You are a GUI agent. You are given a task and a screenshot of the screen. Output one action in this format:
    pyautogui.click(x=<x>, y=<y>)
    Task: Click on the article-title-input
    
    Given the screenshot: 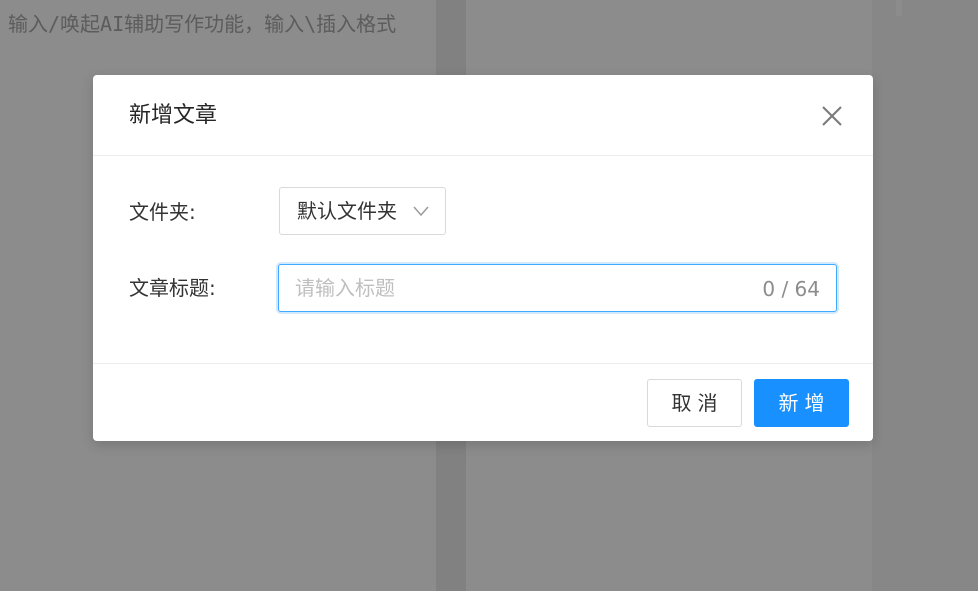 What is the action you would take?
    pyautogui.click(x=515, y=288)
    